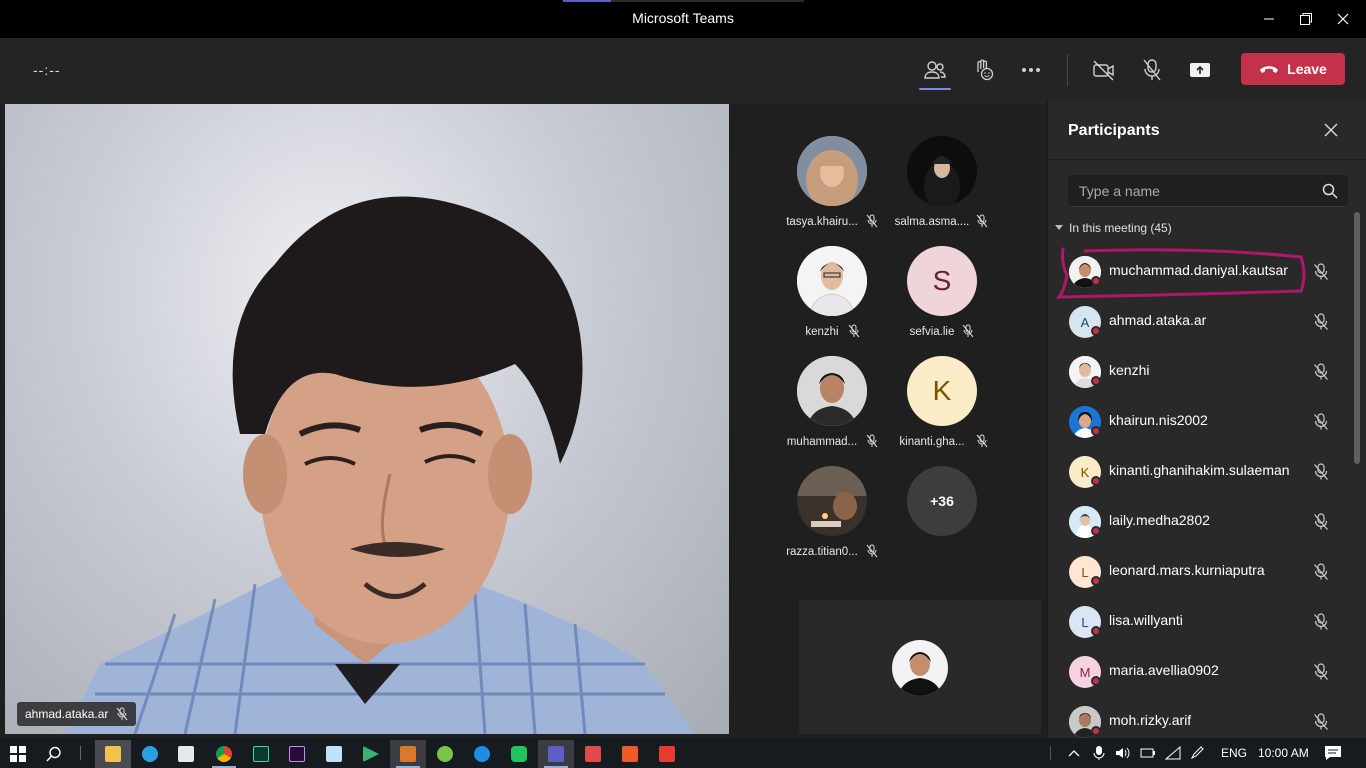  I want to click on action-center-button, so click(1333, 753).